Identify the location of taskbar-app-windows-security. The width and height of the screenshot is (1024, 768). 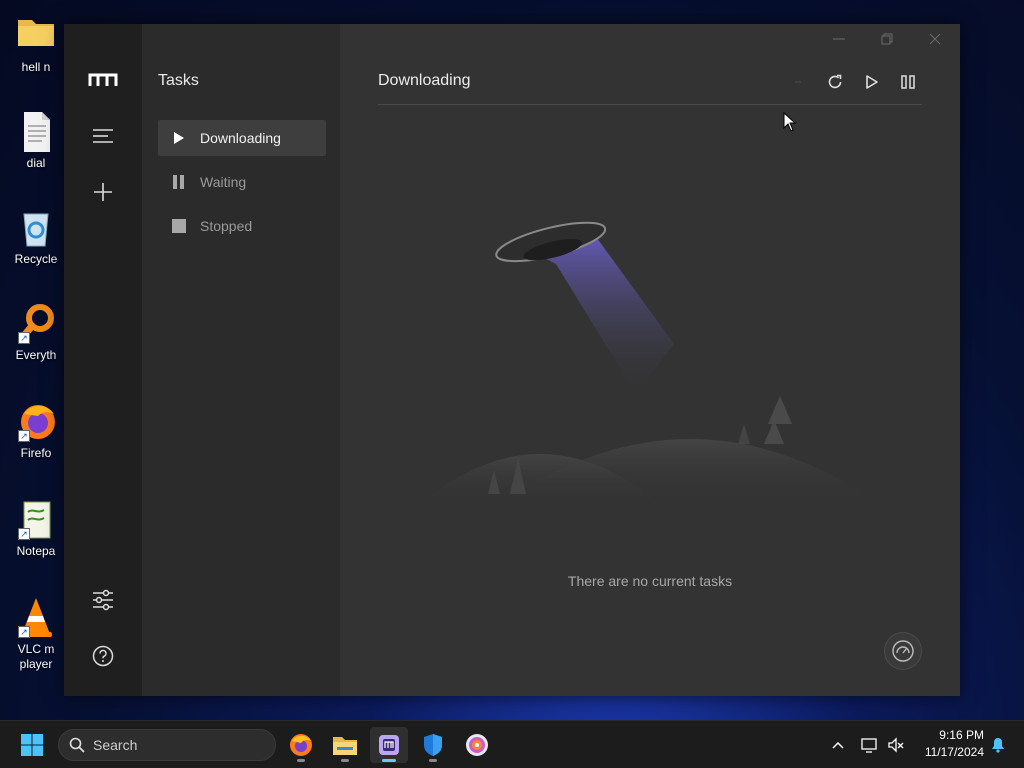
(433, 745).